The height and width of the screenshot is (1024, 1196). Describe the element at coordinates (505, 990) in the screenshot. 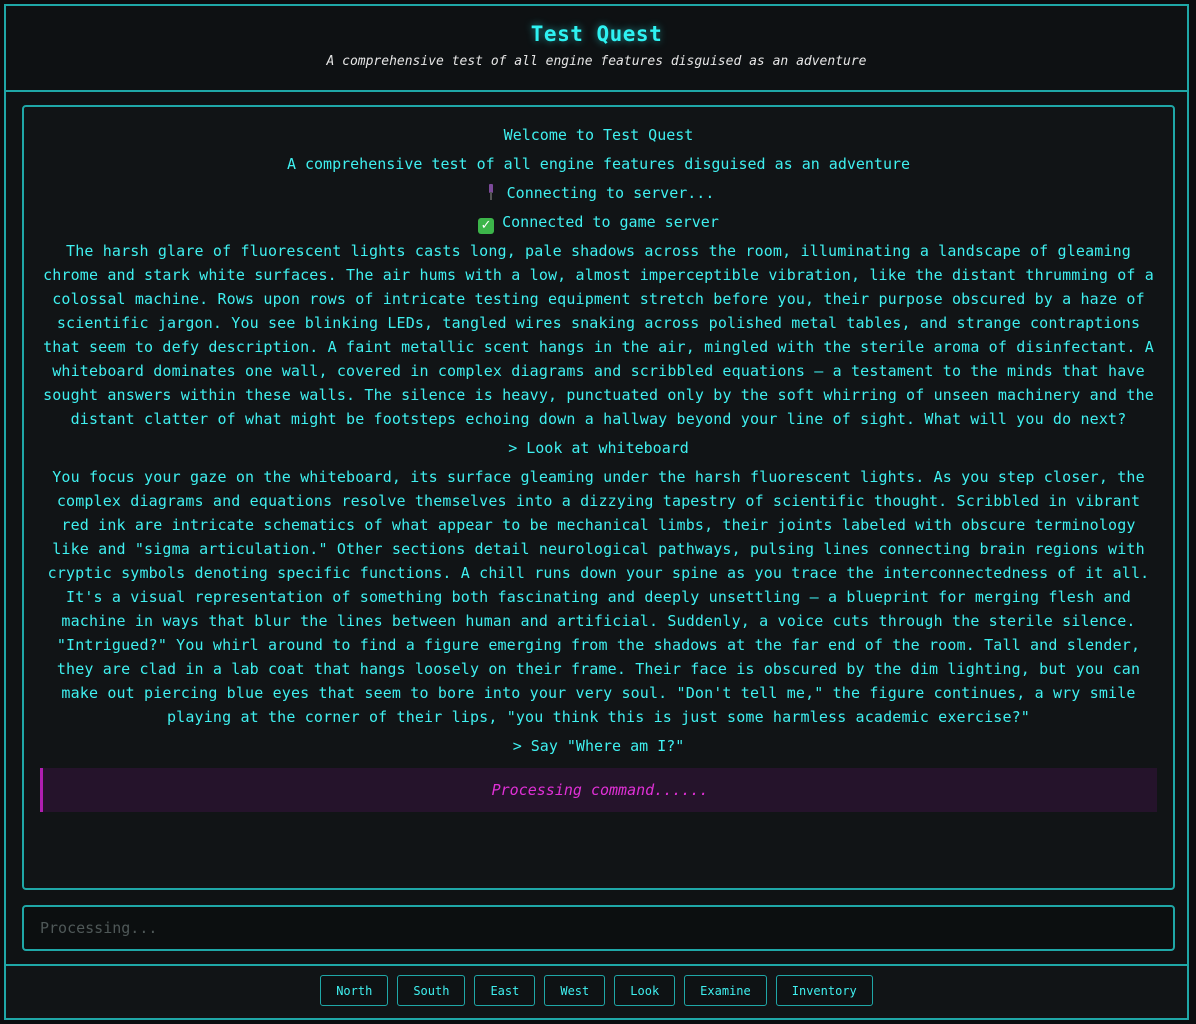

I see `east-button: East` at that location.